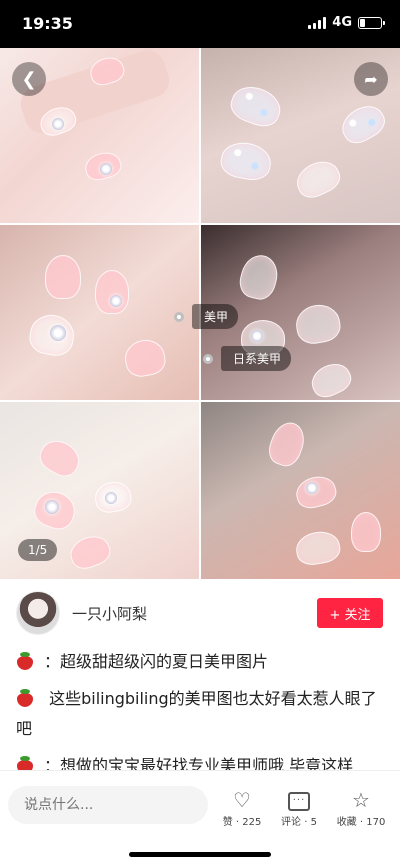 The image size is (400, 866). I want to click on status-indicators: 4G, so click(346, 22).